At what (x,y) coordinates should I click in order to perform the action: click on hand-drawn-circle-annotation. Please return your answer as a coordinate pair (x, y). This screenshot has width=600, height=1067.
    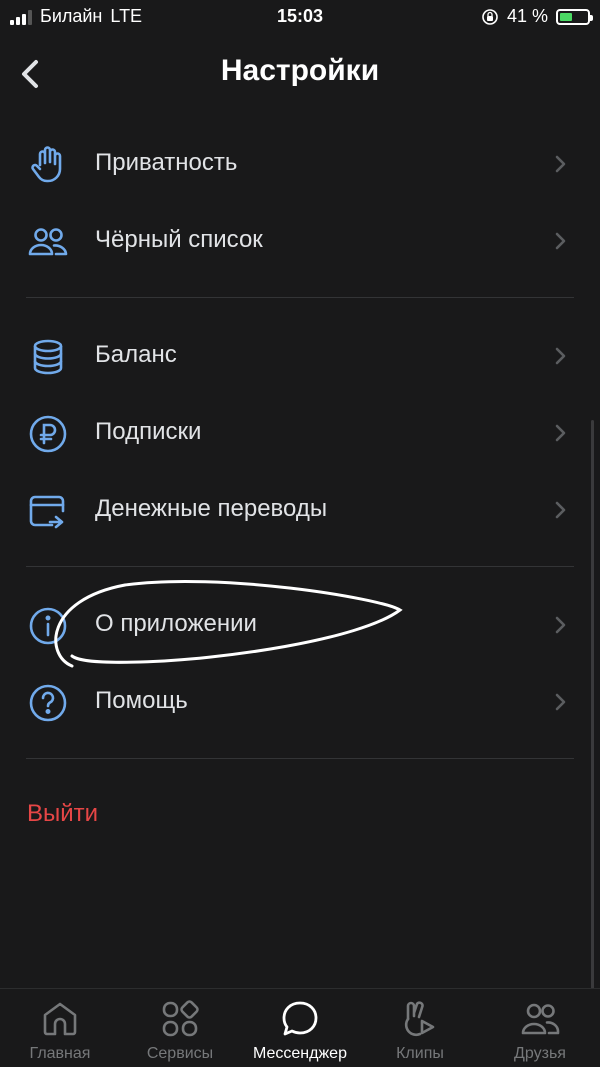
    Looking at the image, I should click on (228, 623).